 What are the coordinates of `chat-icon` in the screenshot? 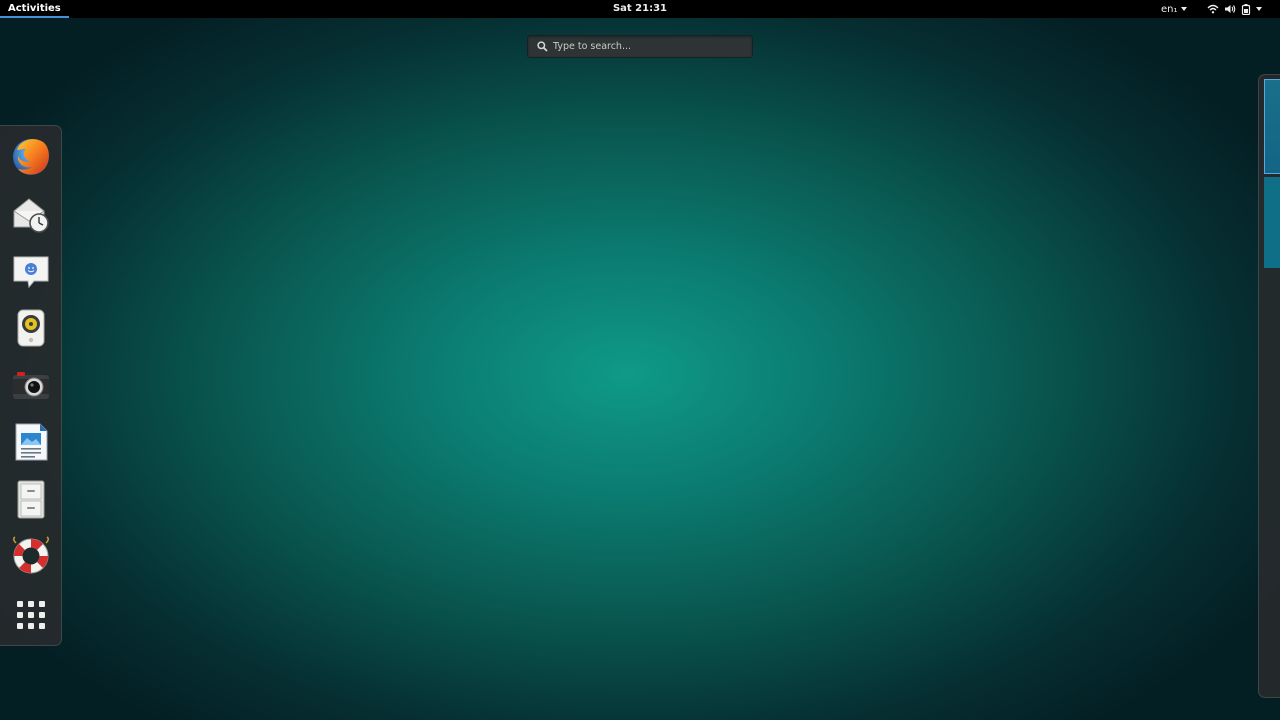 It's located at (31, 272).